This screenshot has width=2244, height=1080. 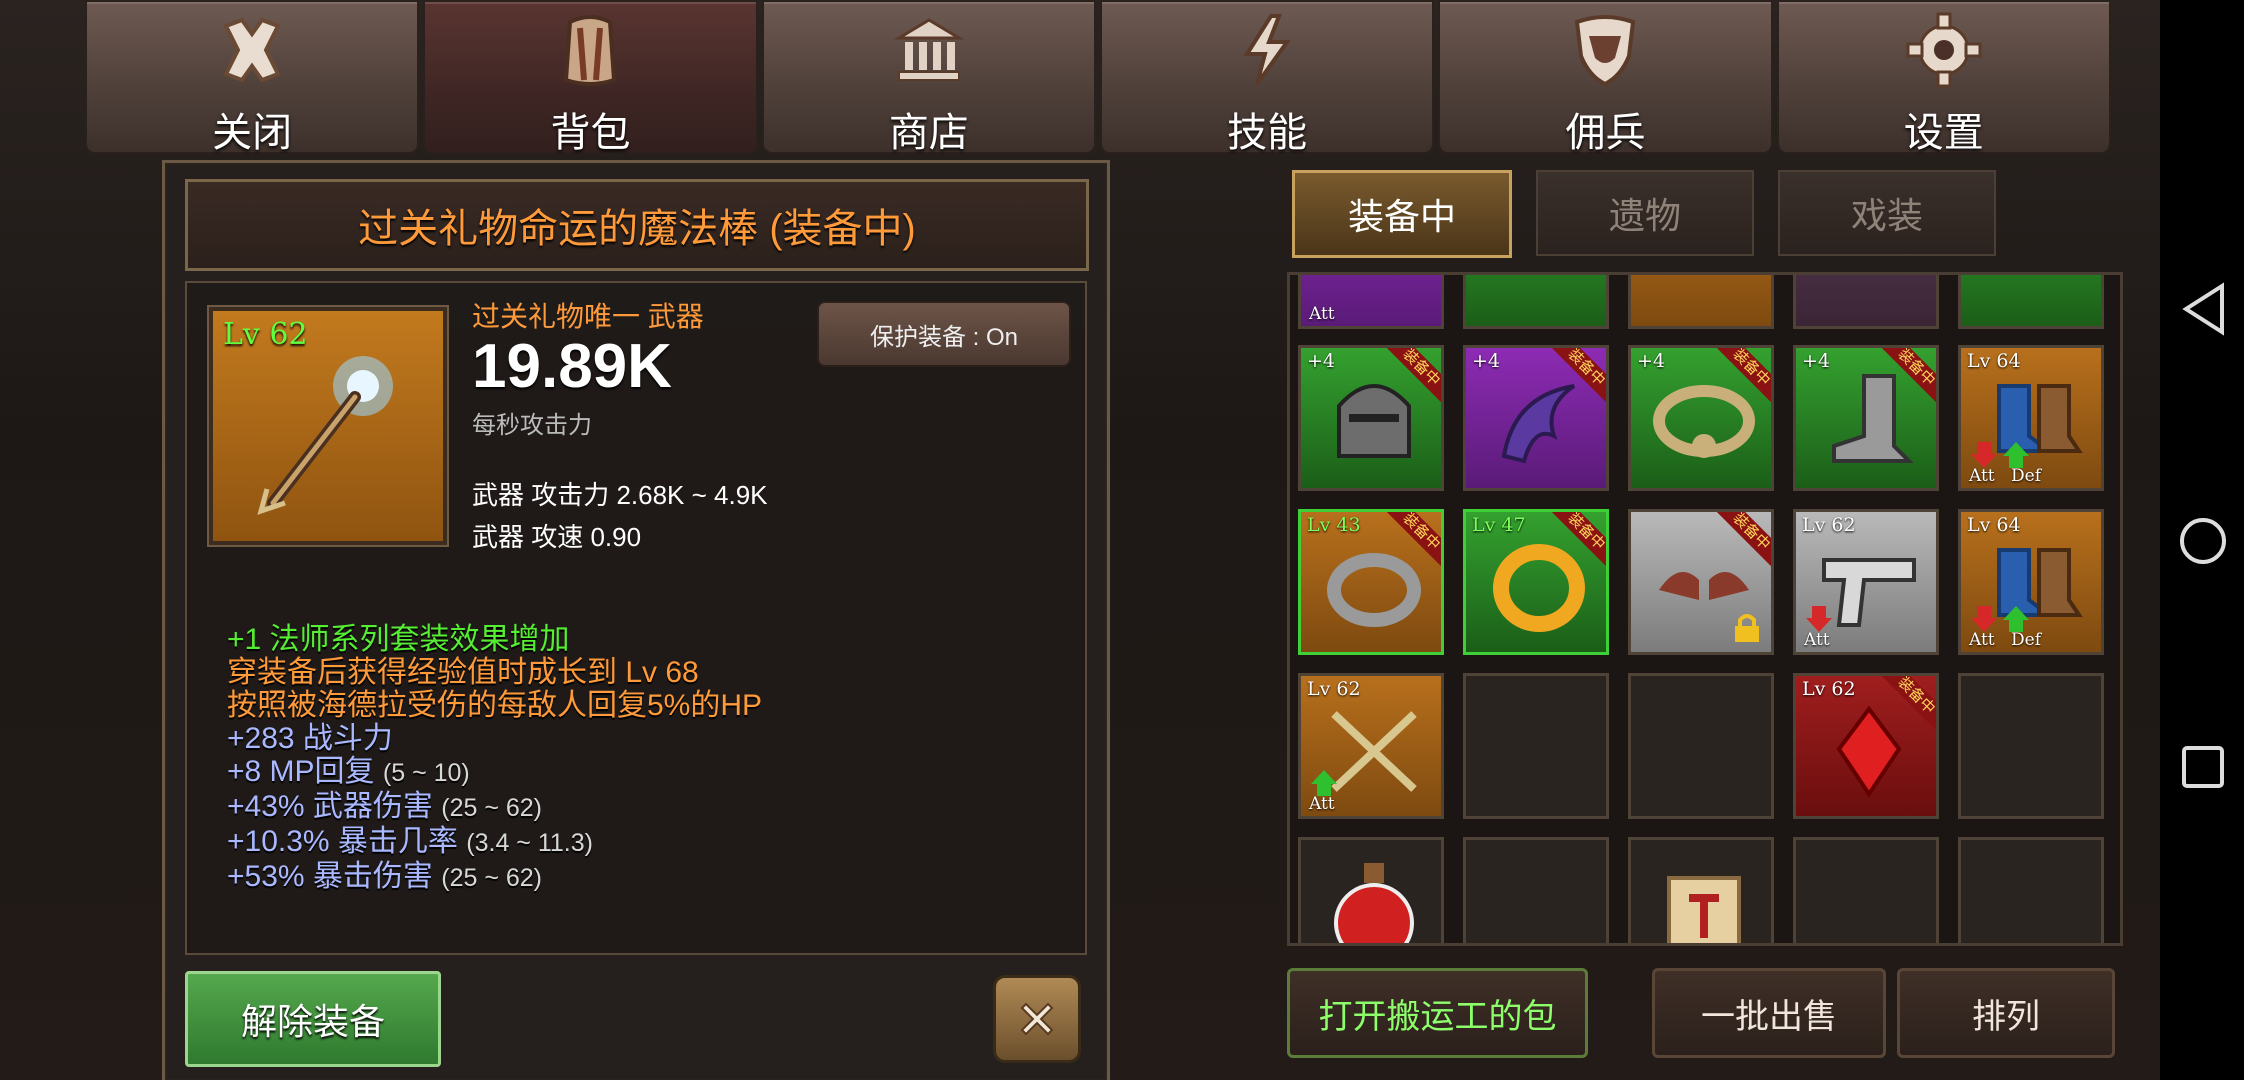 I want to click on lightning-icon, so click(x=1267, y=50).